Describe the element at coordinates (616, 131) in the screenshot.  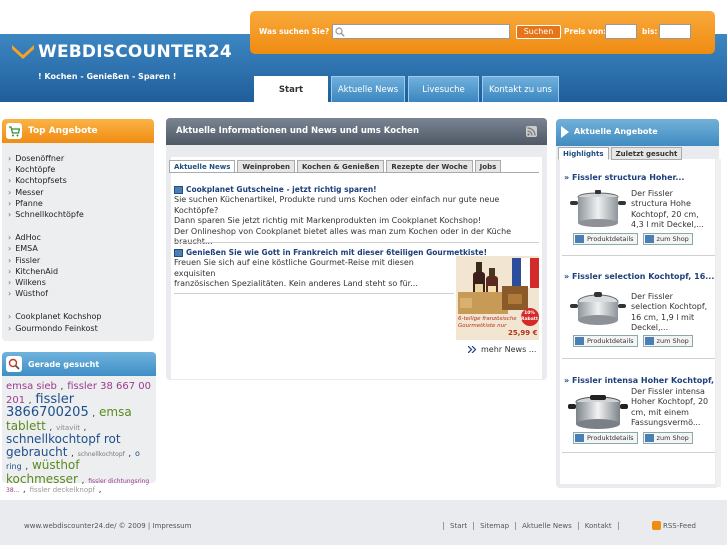
I see `offers-title: Aktuelle Angebote` at that location.